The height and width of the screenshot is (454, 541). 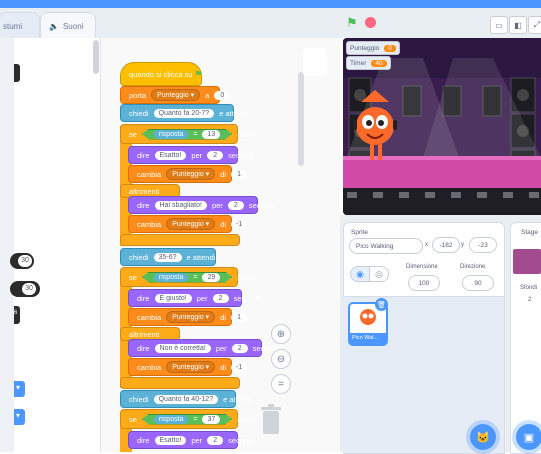 I want to click on variable-monitor-score: Punteggio 0, so click(x=373, y=48).